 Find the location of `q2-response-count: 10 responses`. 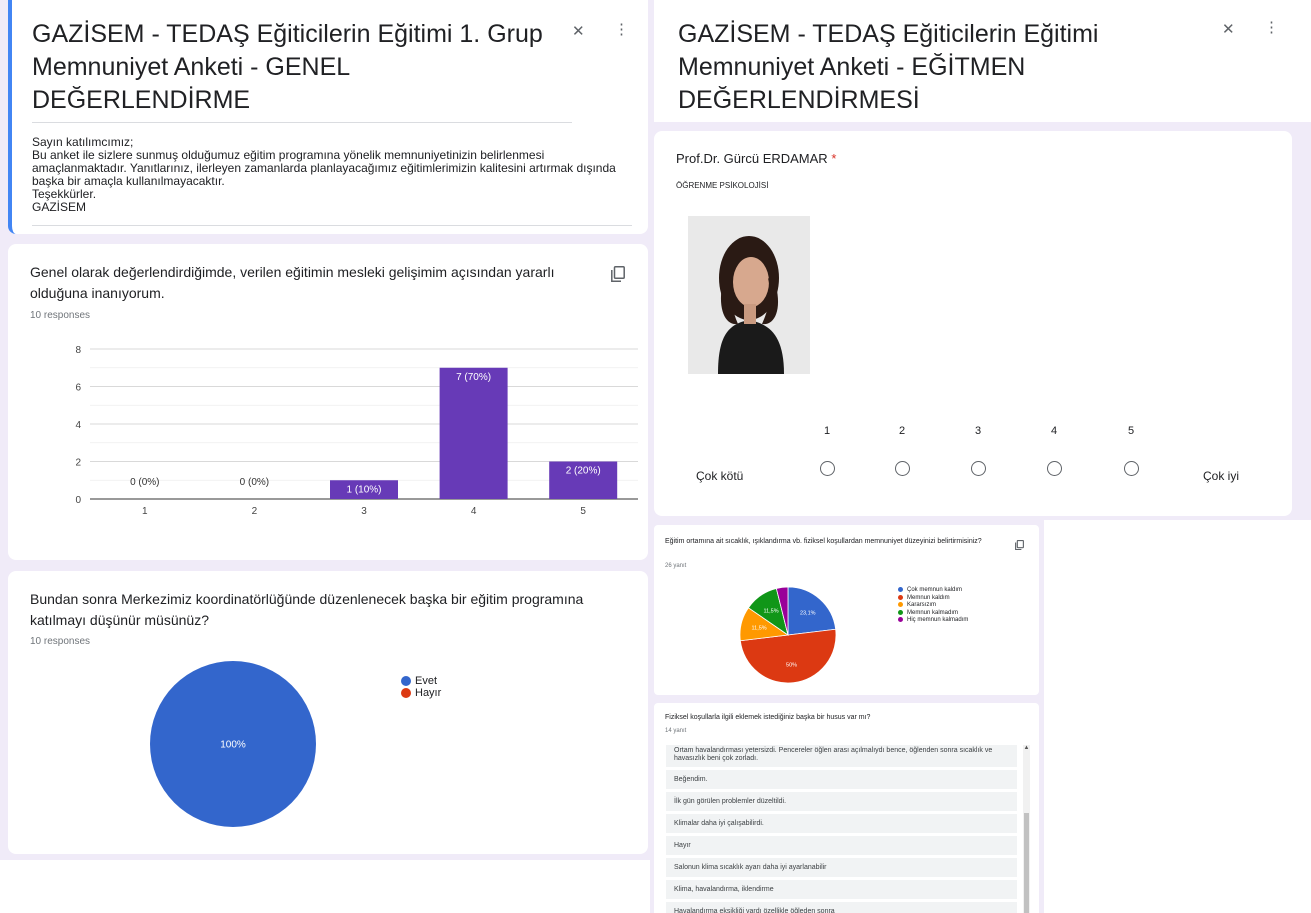

q2-response-count: 10 responses is located at coordinates (60, 641).